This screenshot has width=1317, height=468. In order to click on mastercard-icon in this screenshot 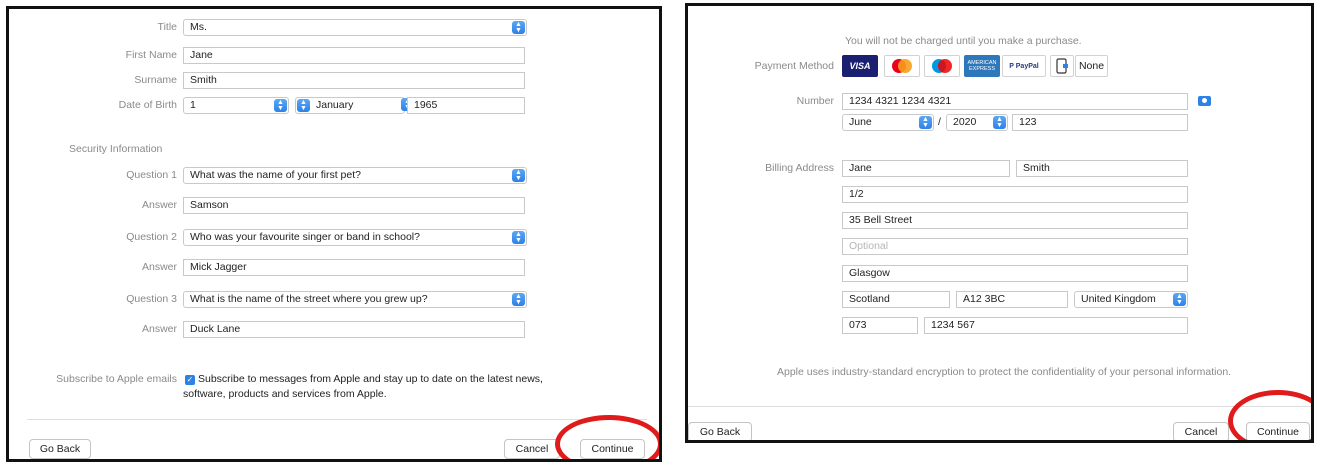, I will do `click(902, 66)`.